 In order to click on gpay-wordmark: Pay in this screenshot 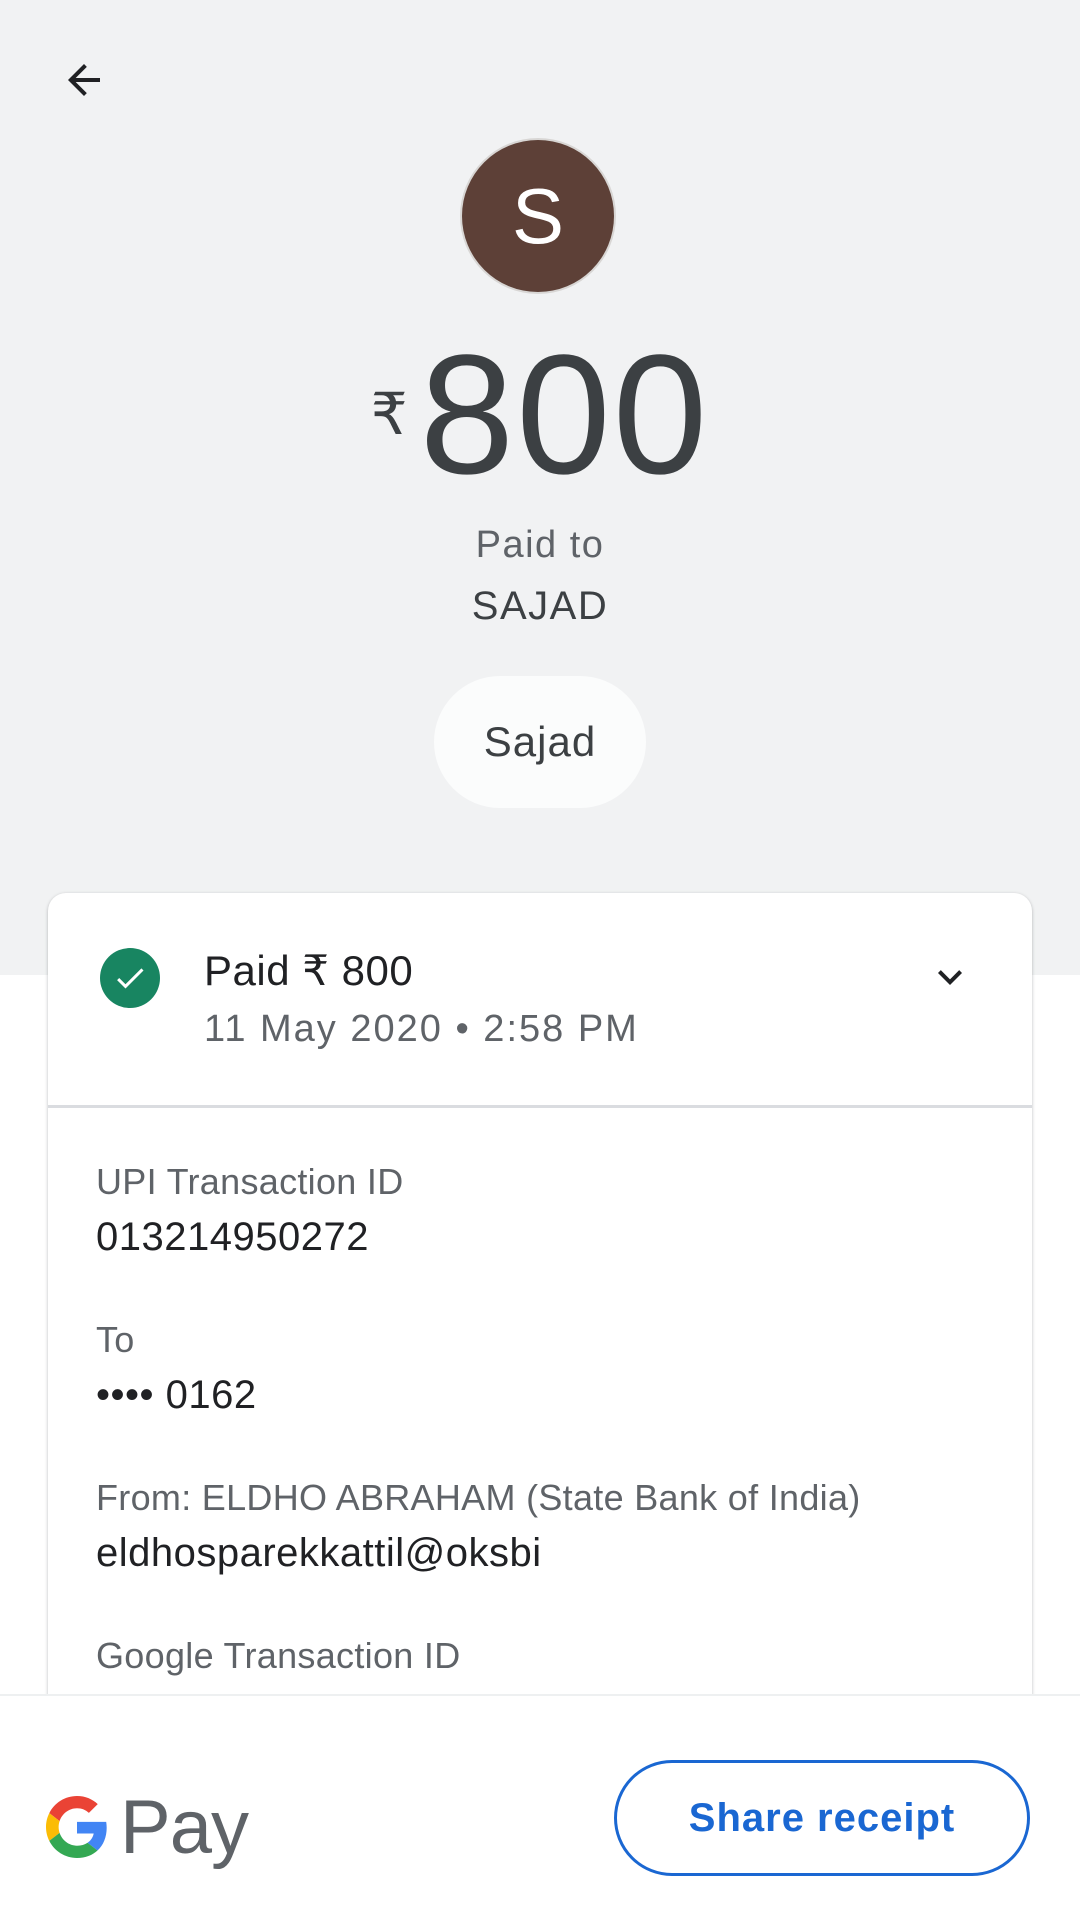, I will do `click(184, 1827)`.